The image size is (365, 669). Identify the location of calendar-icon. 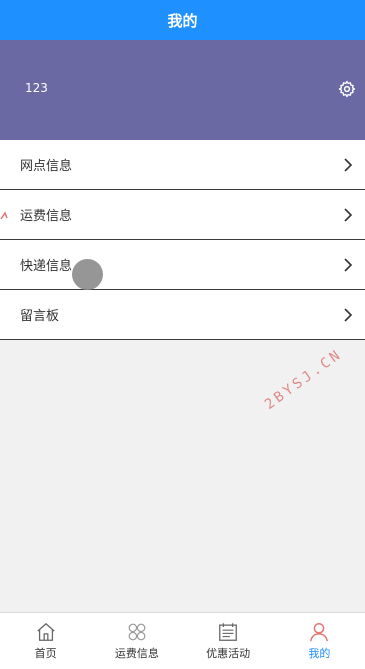
(228, 632).